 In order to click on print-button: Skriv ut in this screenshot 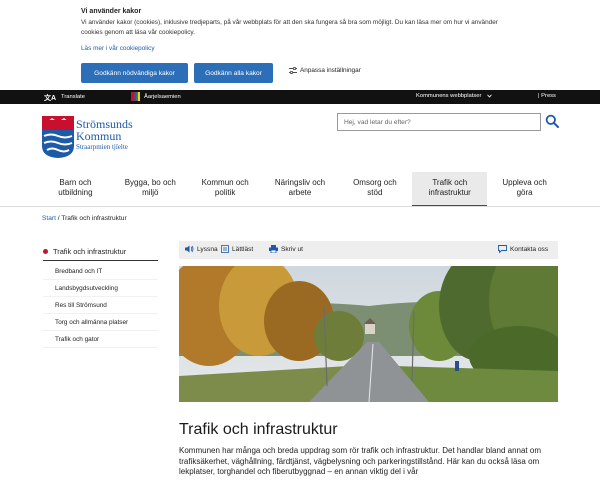, I will do `click(286, 249)`.